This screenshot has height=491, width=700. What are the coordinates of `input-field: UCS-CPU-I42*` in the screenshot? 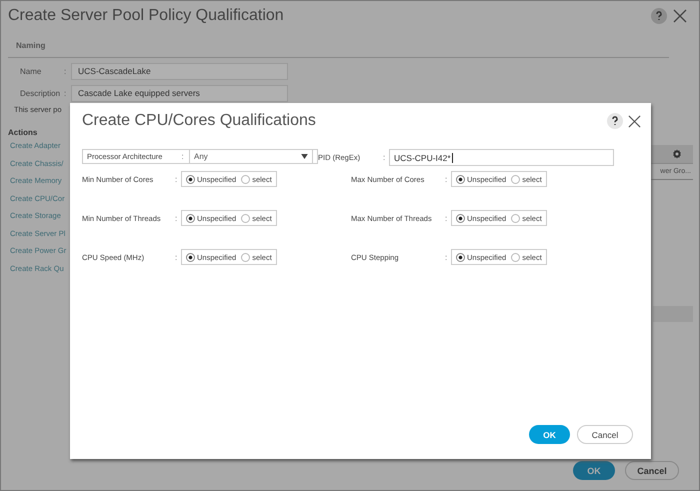 It's located at (501, 157).